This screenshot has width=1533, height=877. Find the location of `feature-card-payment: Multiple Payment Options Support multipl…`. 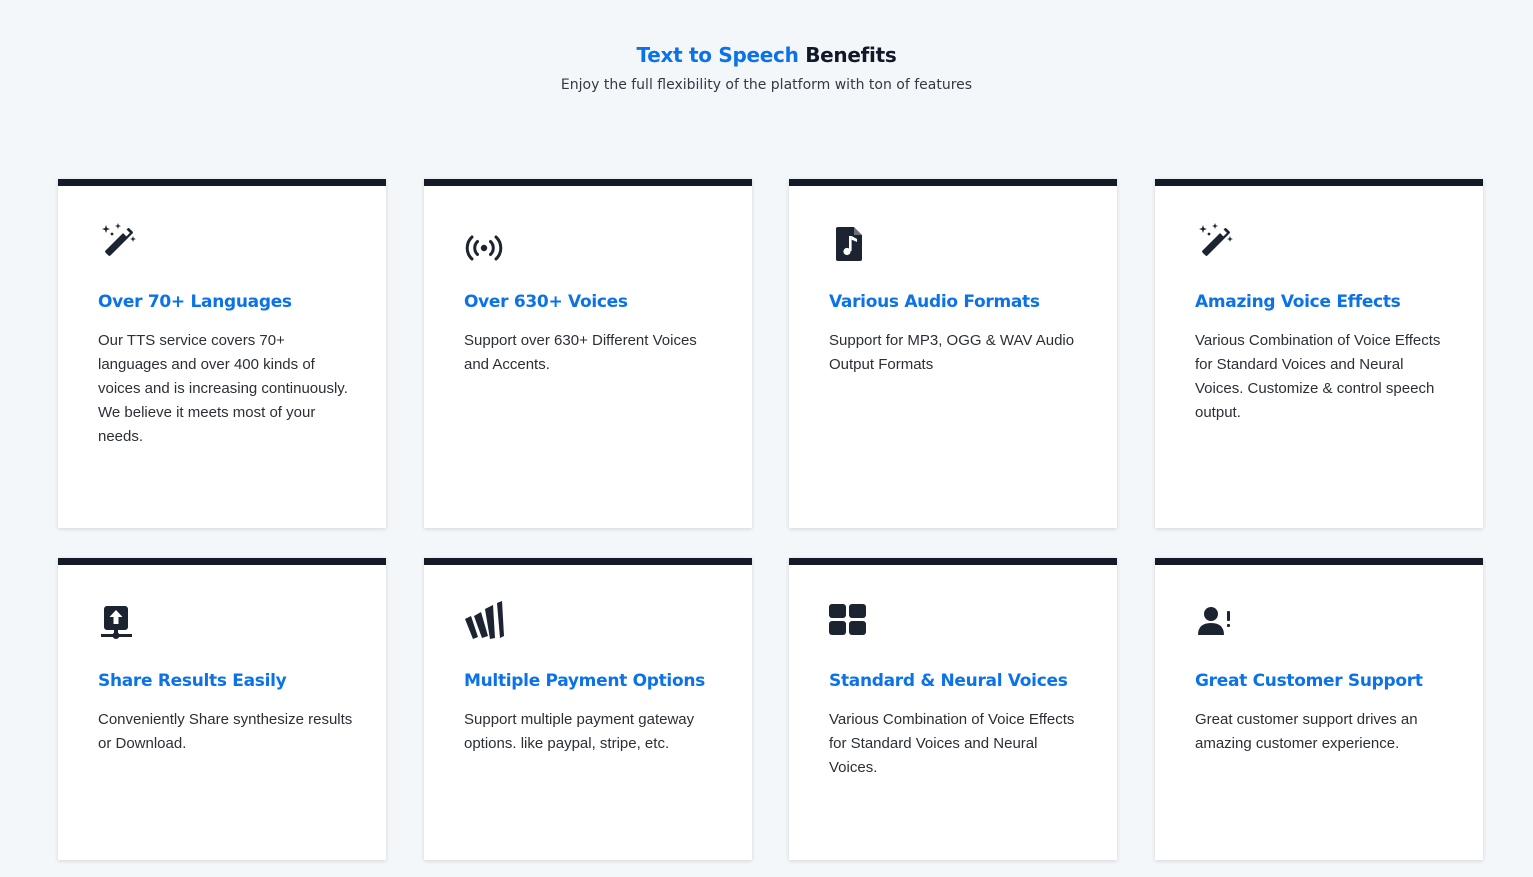

feature-card-payment: Multiple Payment Options Support multipl… is located at coordinates (588, 709).